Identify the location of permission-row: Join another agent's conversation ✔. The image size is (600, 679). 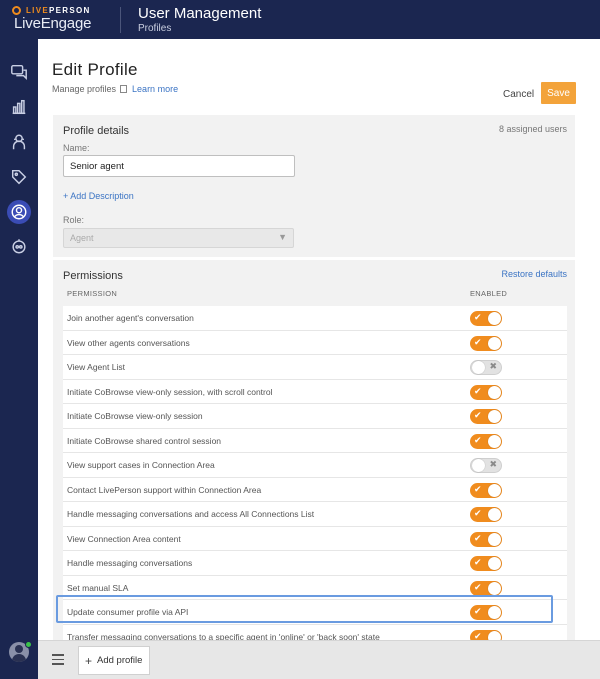
(315, 318).